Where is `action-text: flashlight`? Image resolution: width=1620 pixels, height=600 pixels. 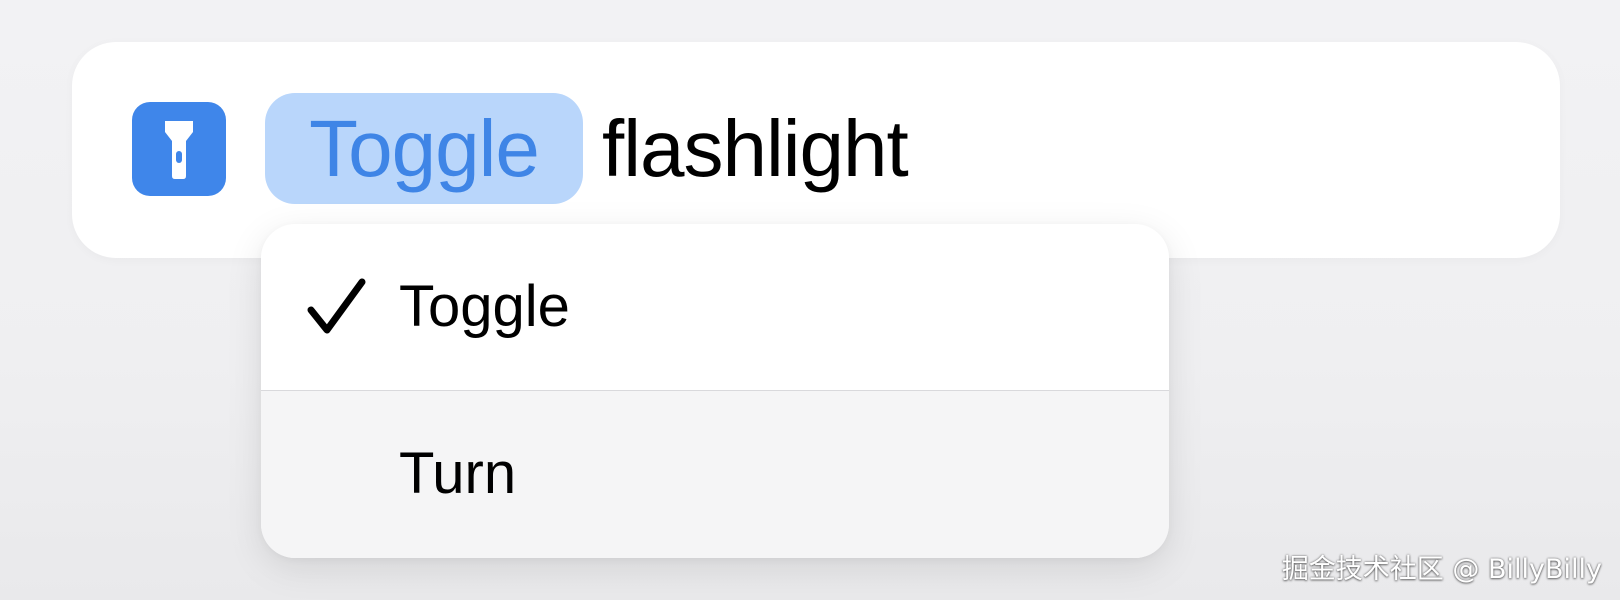
action-text: flashlight is located at coordinates (755, 148).